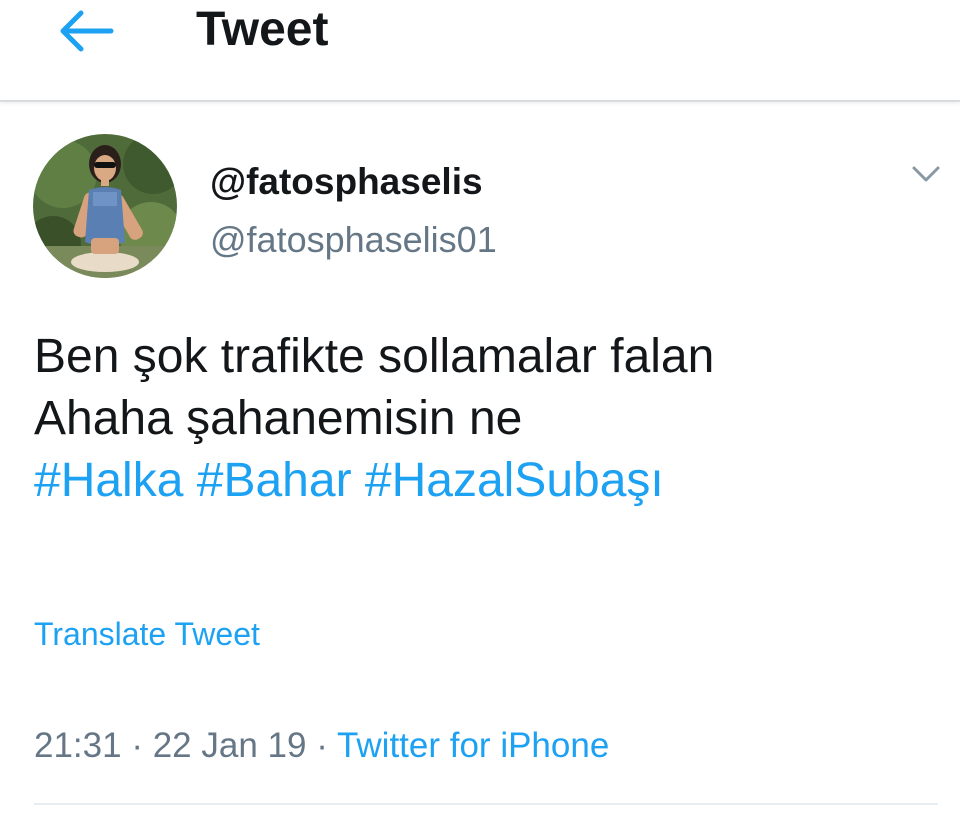  I want to click on hashtag-link: #Halka, so click(108, 480).